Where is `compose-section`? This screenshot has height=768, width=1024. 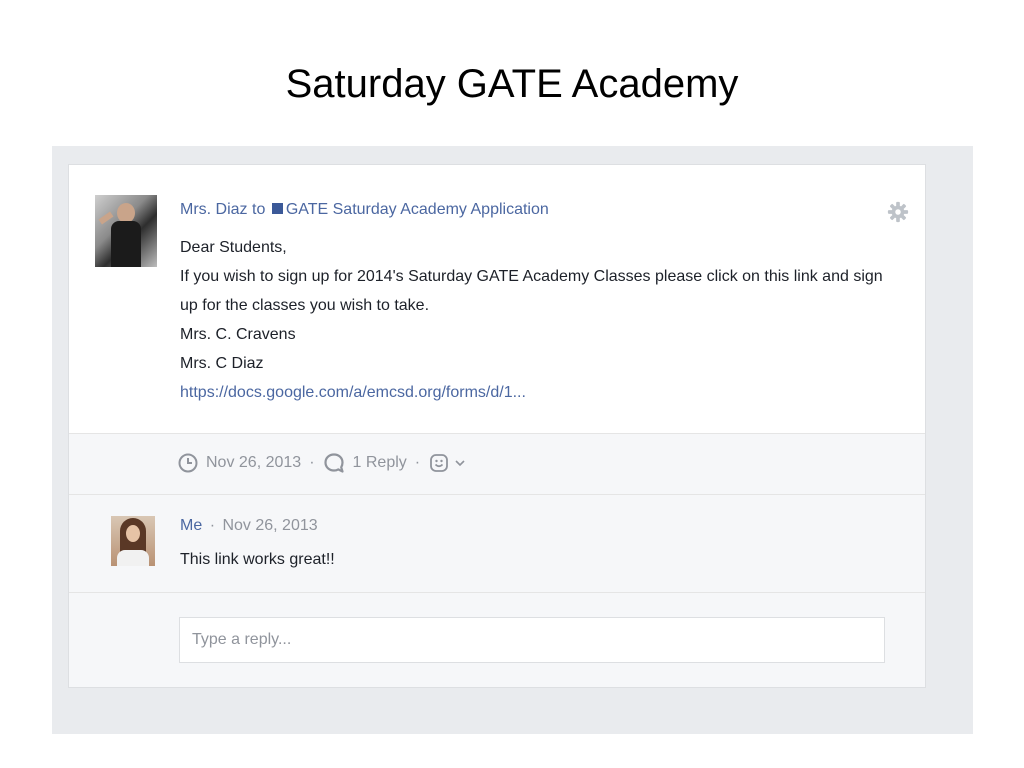 compose-section is located at coordinates (497, 640).